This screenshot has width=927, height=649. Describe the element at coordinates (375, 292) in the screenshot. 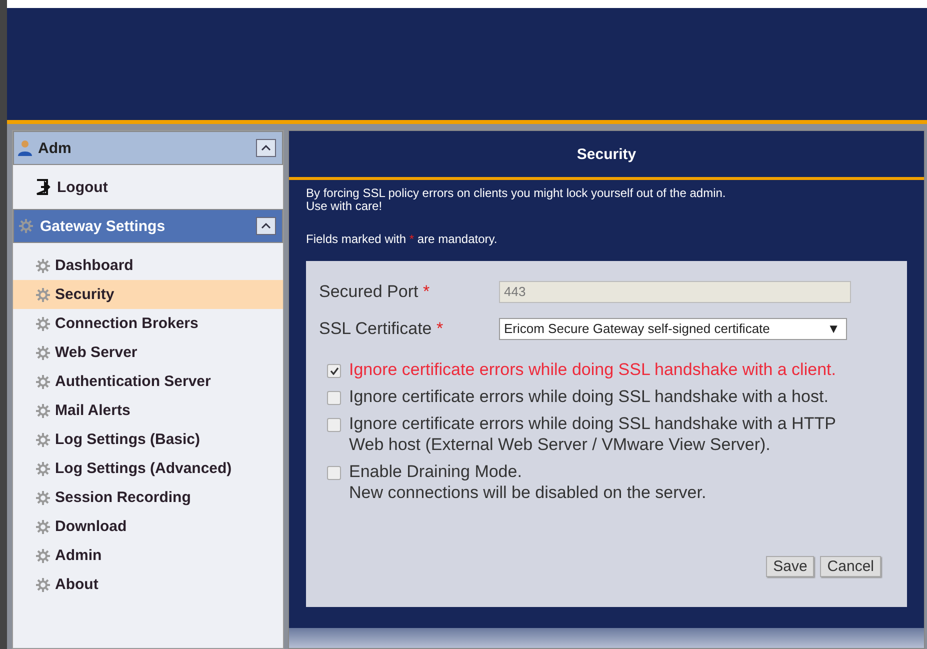

I see `field-label: Secured Port *` at that location.